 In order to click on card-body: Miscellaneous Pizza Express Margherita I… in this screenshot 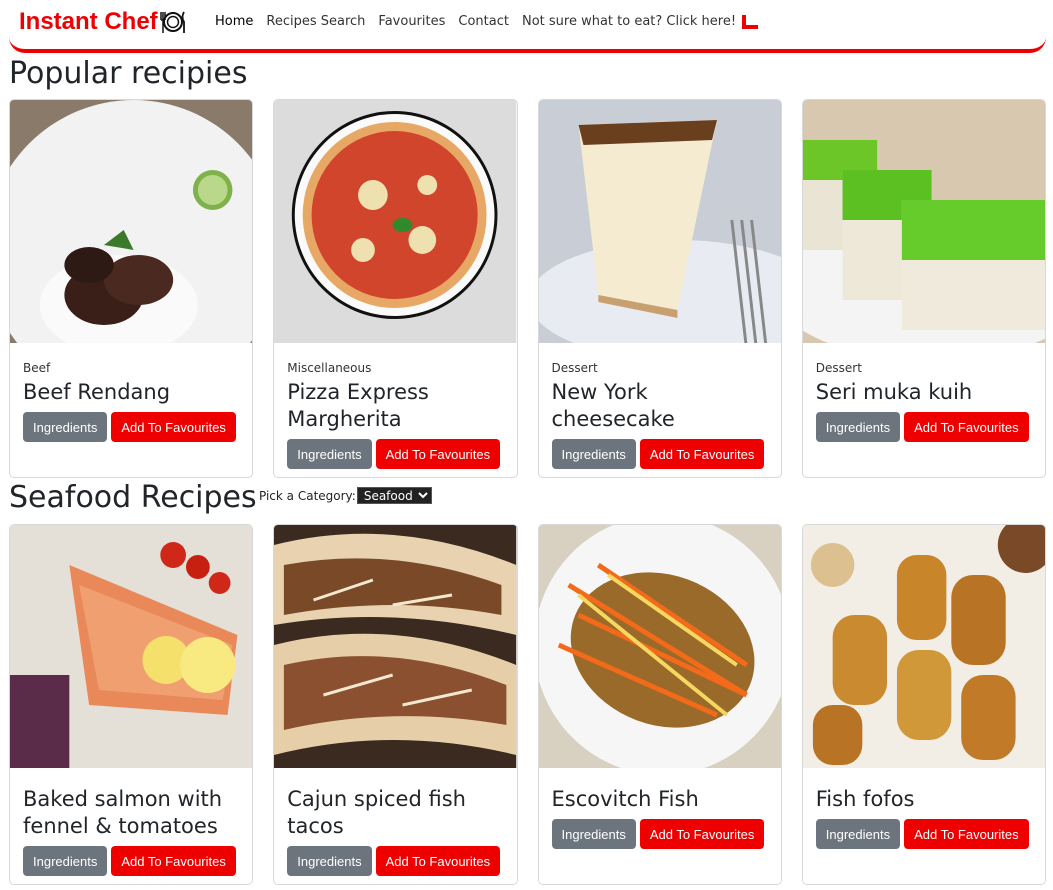, I will do `click(395, 408)`.